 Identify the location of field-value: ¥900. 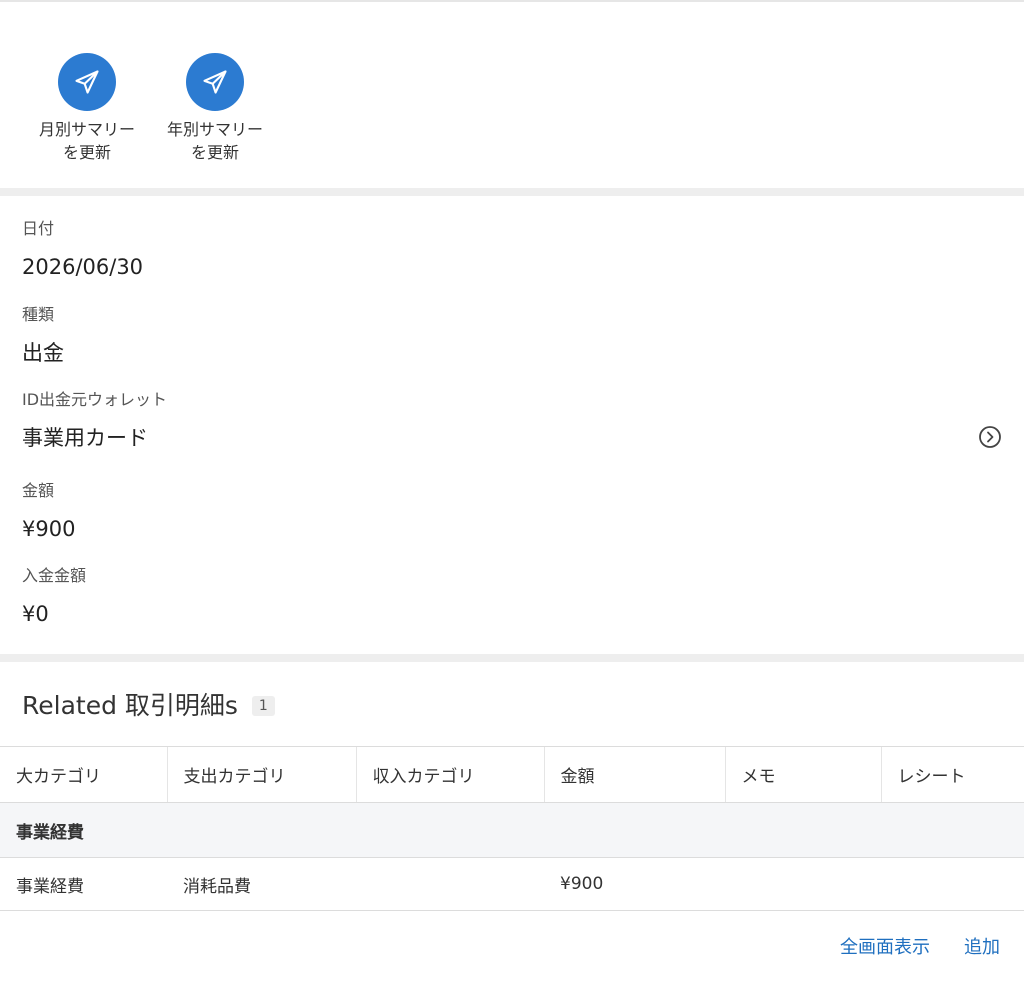
(49, 529).